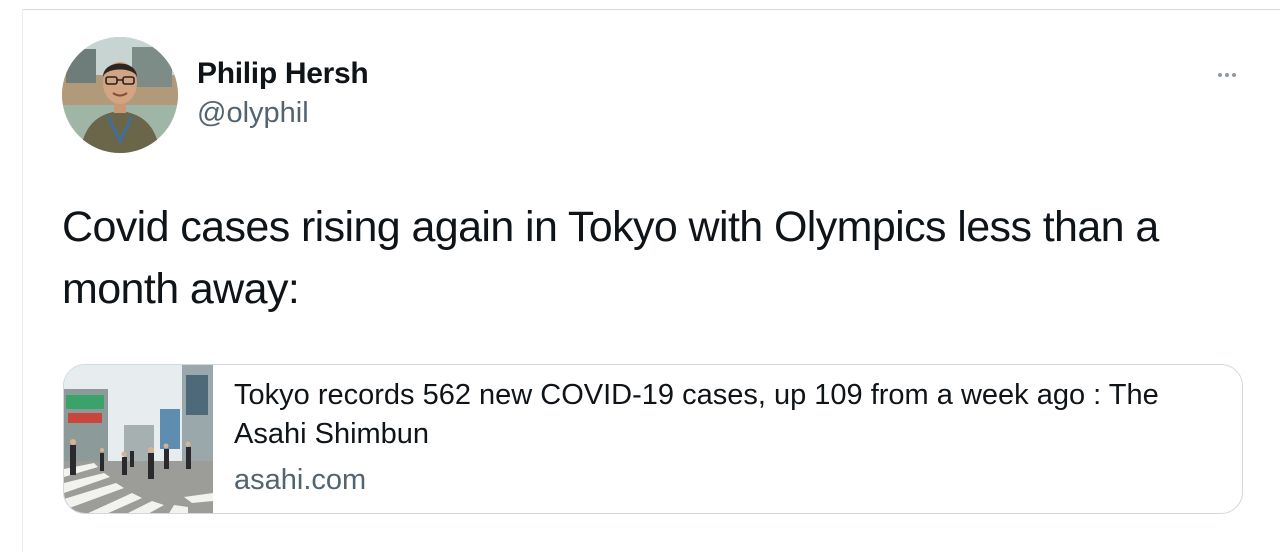 The height and width of the screenshot is (552, 1280). What do you see at coordinates (300, 480) in the screenshot?
I see `link-card-domain: asahi.com` at bounding box center [300, 480].